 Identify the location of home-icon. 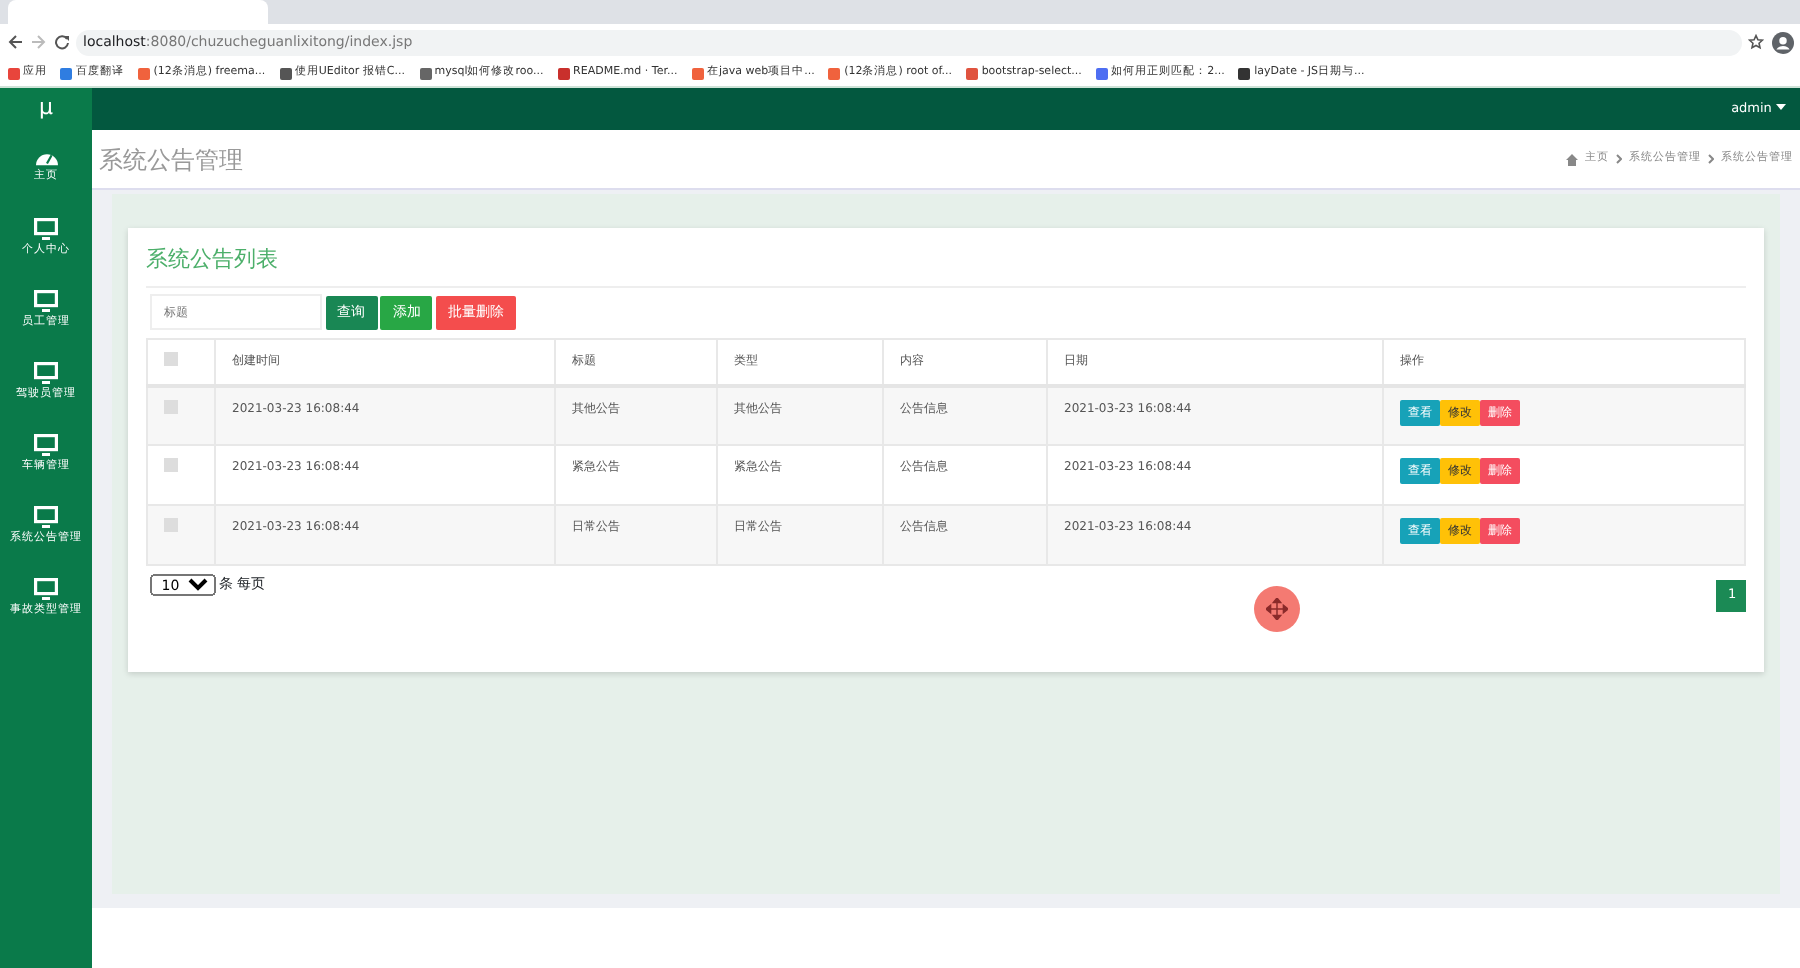
(1572, 159).